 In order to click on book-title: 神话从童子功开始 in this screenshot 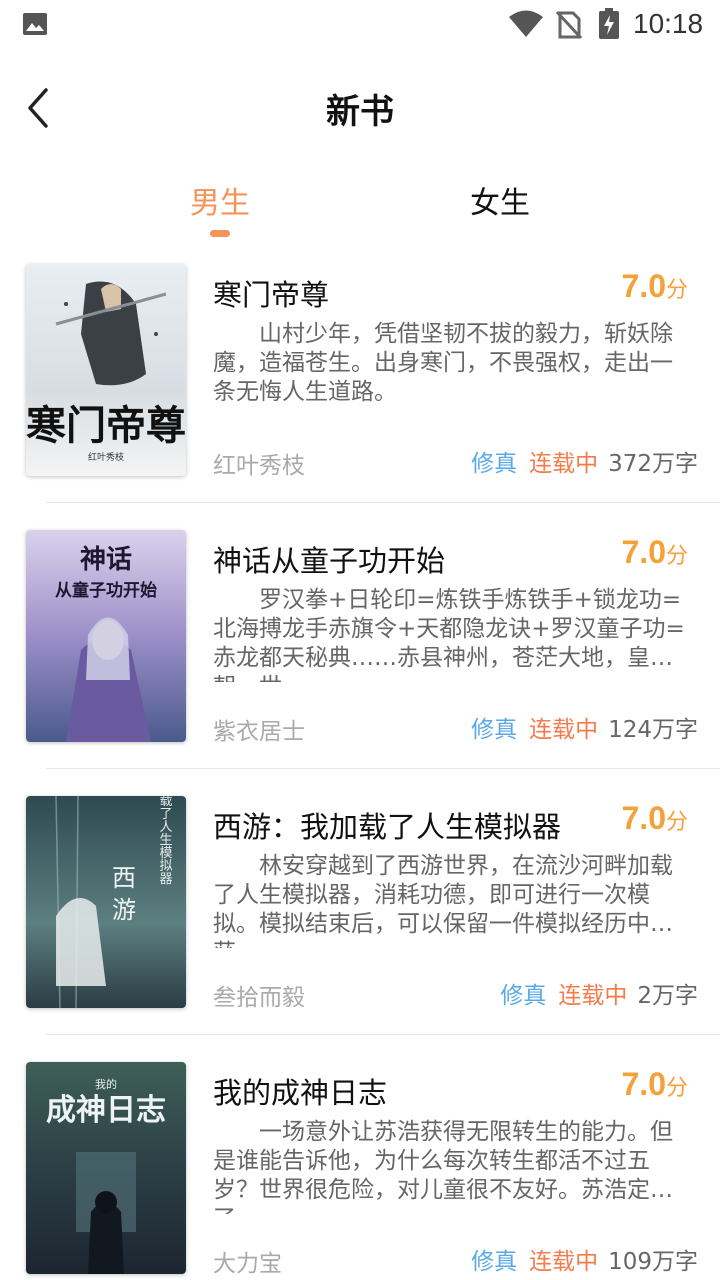, I will do `click(329, 561)`.